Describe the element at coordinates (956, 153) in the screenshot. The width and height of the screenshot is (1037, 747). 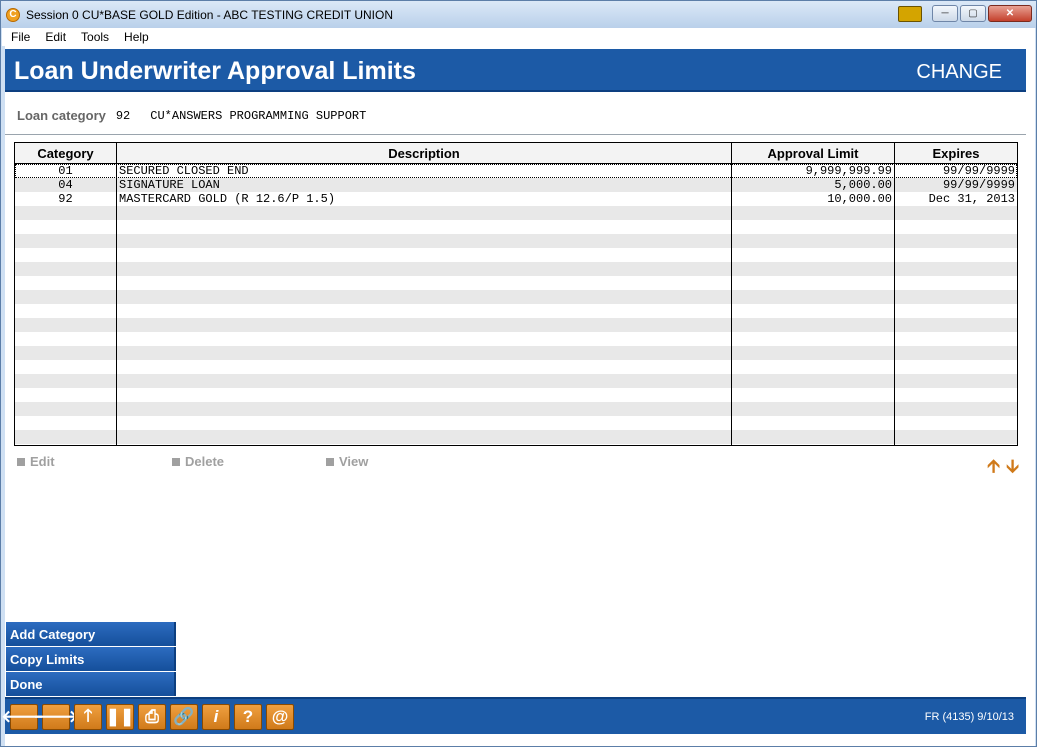
I see `column-header-expires: Expires` at that location.